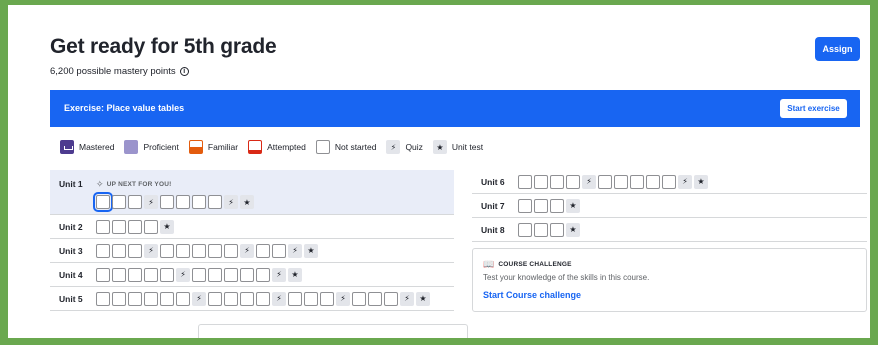 This screenshot has height=345, width=878. I want to click on unit-label: Unit 7, so click(499, 206).